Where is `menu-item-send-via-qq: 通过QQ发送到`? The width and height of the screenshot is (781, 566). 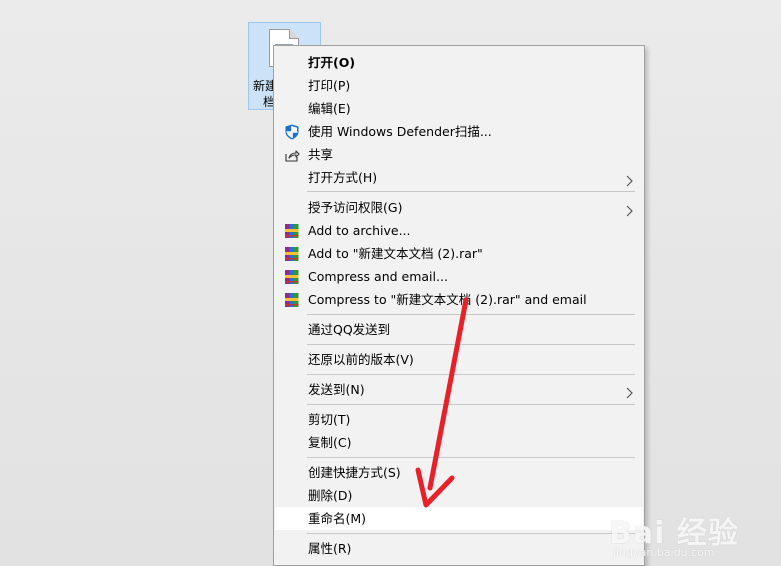
menu-item-send-via-qq: 通过QQ发送到 is located at coordinates (459, 329).